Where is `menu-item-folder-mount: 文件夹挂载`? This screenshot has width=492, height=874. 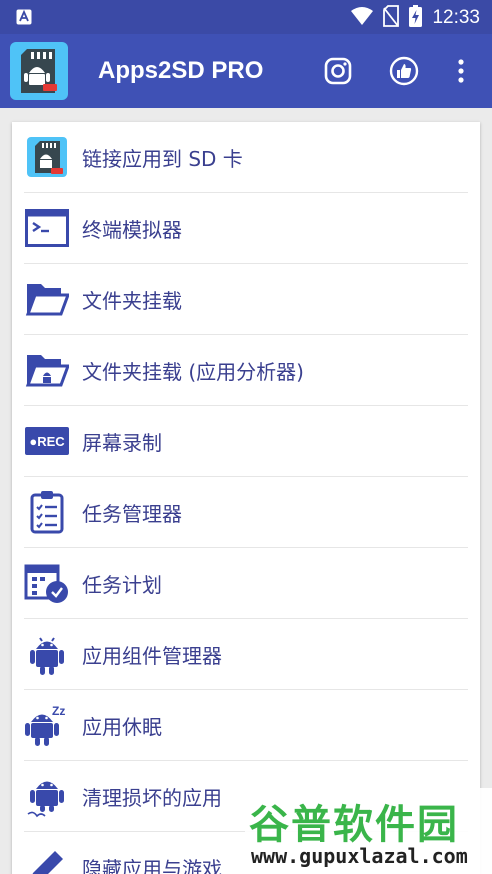
menu-item-folder-mount: 文件夹挂载 is located at coordinates (246, 299).